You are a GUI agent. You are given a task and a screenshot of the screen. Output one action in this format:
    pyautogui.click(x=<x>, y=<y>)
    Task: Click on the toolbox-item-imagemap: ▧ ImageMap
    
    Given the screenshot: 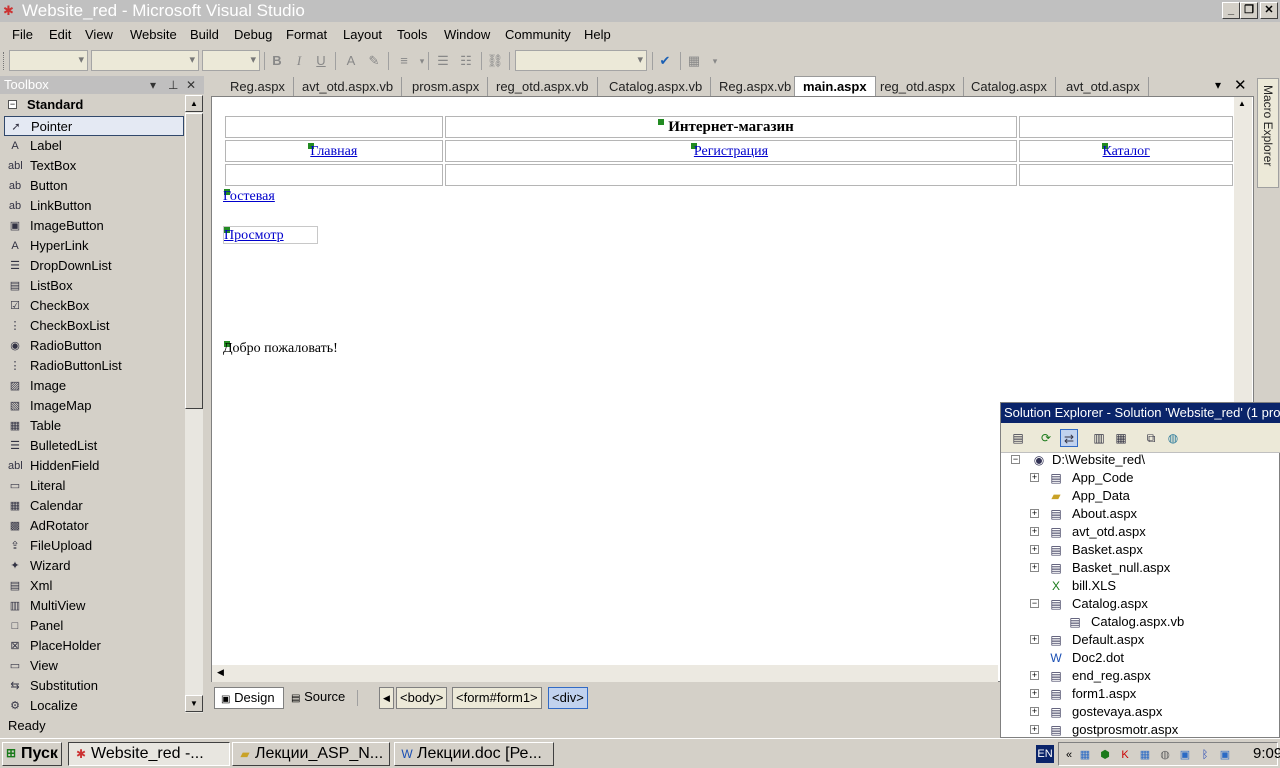 What is the action you would take?
    pyautogui.click(x=94, y=406)
    